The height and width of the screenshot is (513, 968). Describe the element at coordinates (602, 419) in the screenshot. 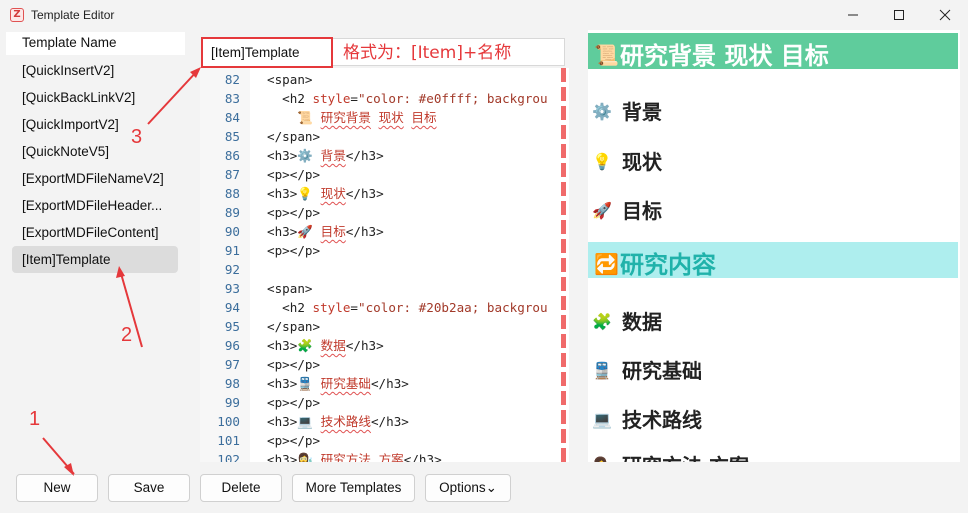

I see `laptop-icon: 💻` at that location.